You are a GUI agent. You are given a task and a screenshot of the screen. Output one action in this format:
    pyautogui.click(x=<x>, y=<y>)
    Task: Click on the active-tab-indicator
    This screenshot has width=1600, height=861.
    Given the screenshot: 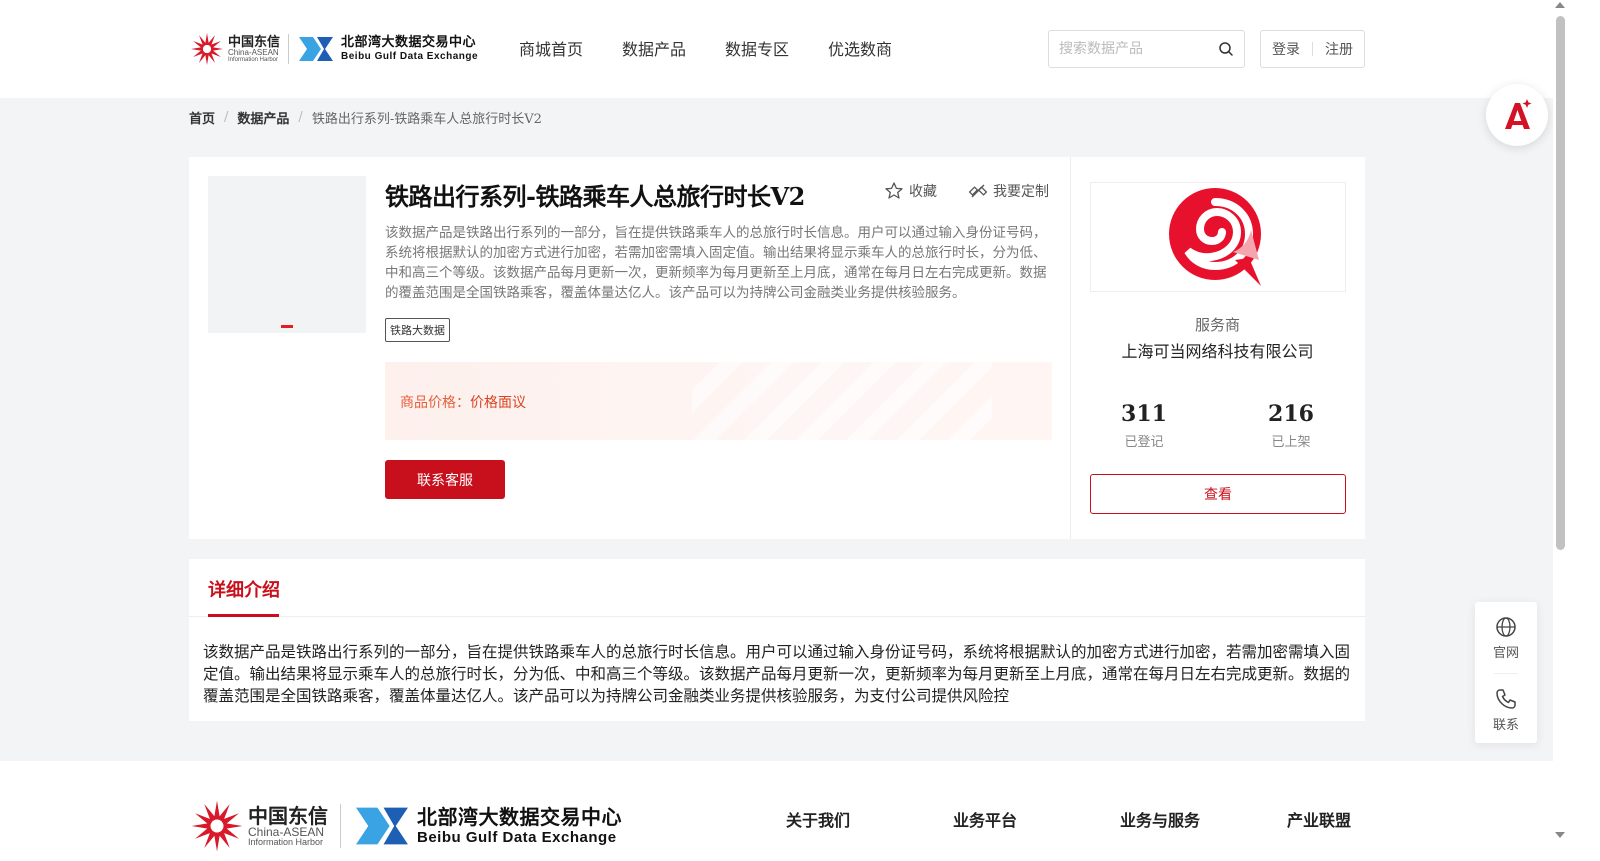 What is the action you would take?
    pyautogui.click(x=243, y=615)
    